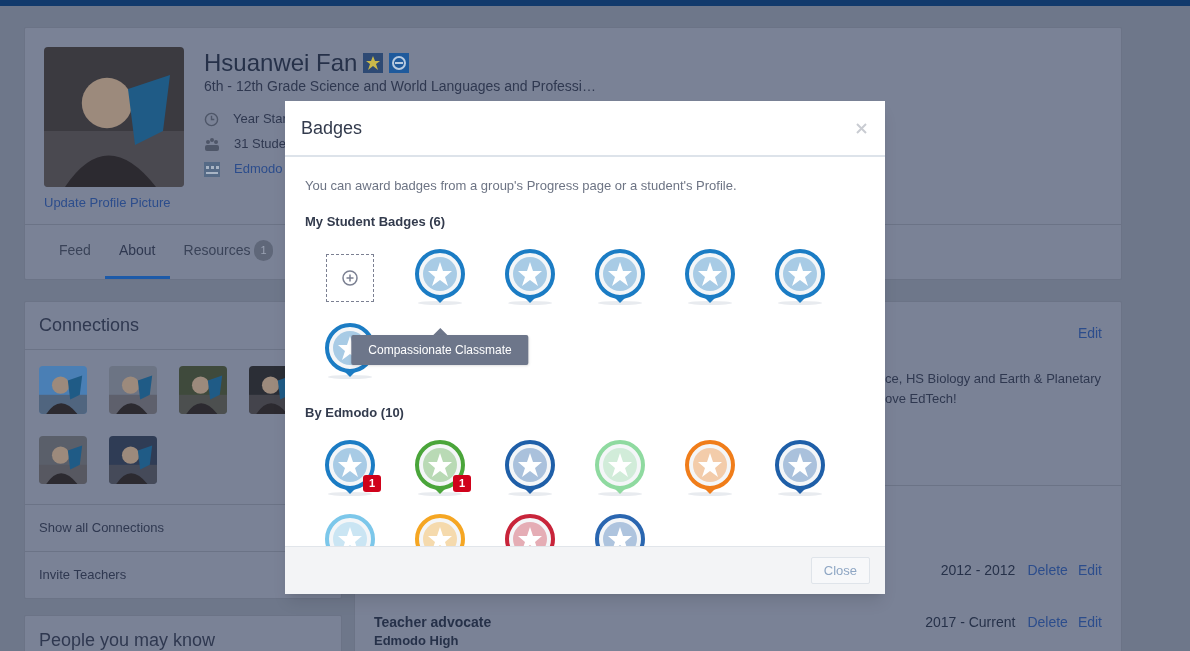 Image resolution: width=1190 pixels, height=651 pixels. I want to click on info-text: Year Star, so click(260, 119).